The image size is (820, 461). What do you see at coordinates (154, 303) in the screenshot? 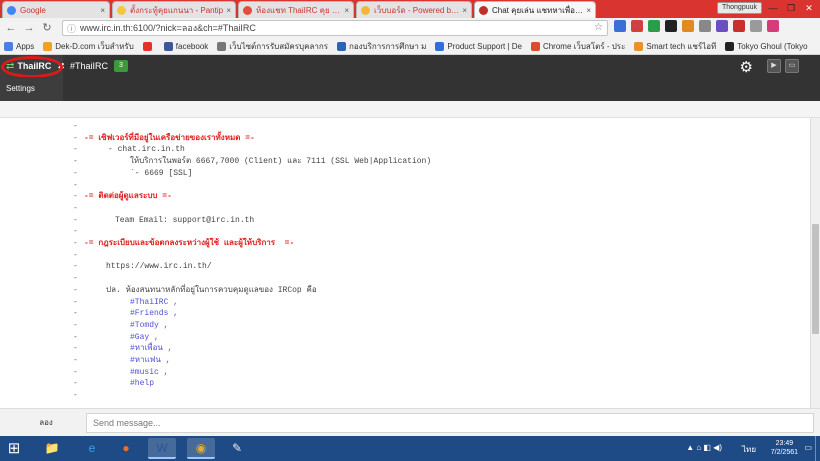
I see `message-text: #ThaiIRC ,` at bounding box center [154, 303].